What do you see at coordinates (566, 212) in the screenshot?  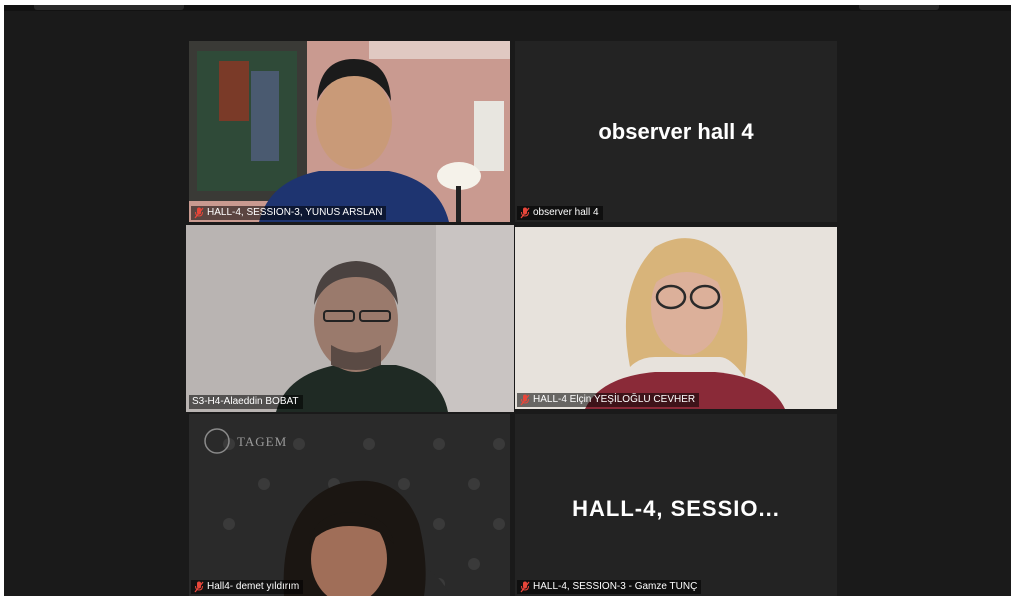 I see `participant-name: observer hall 4` at bounding box center [566, 212].